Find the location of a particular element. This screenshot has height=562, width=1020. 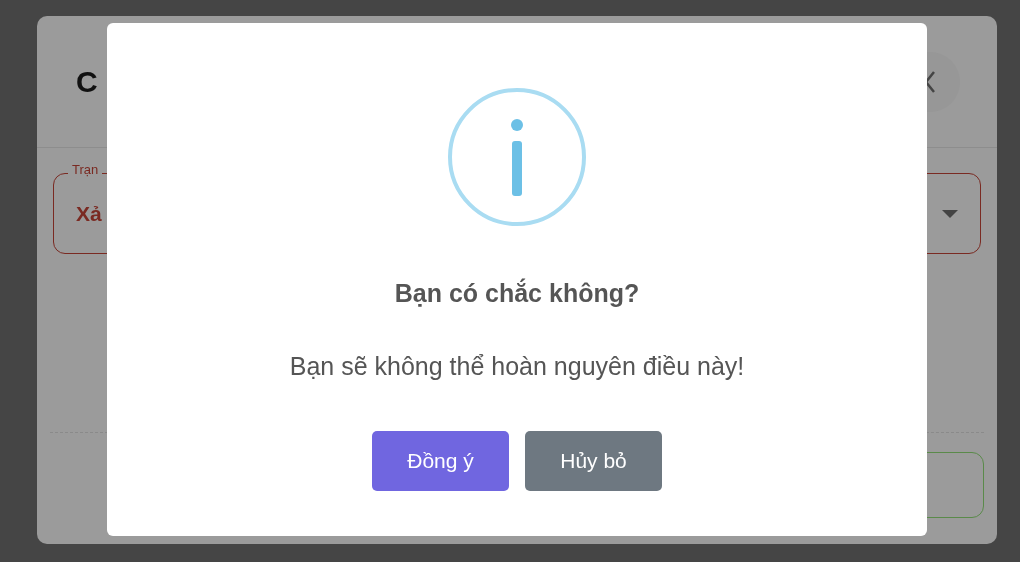

alert-message: Bạn sẽ không thể hoàn nguyên điều này! is located at coordinates (517, 366).